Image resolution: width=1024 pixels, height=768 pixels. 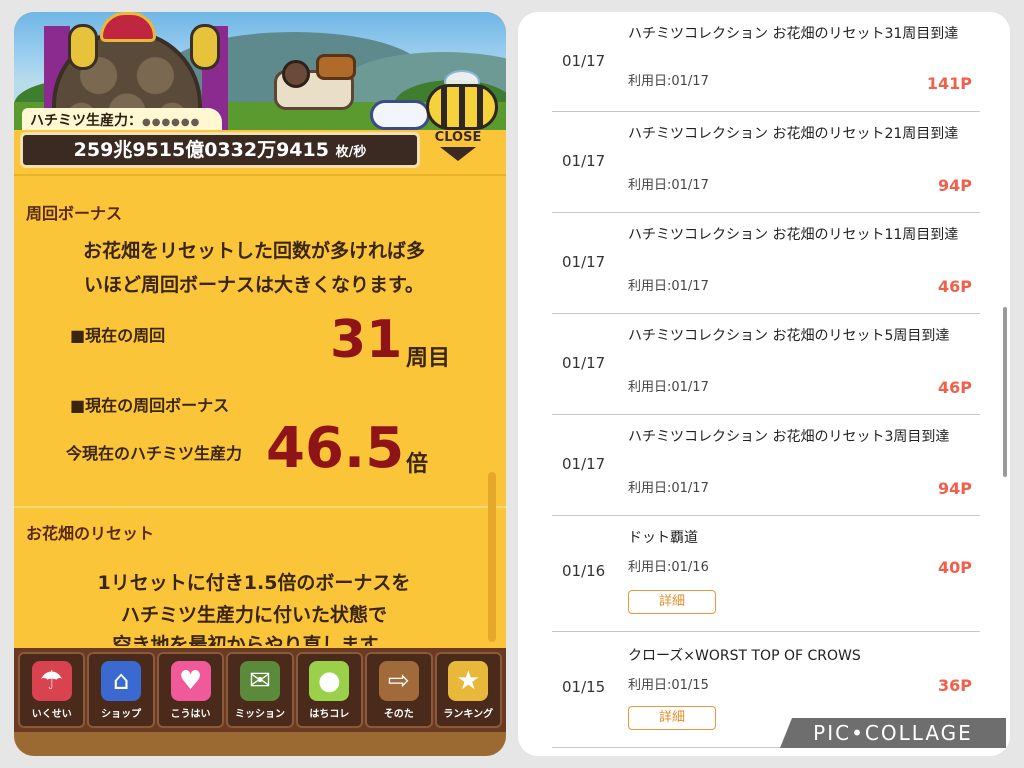 I want to click on reset-title: お花畑のリセット, so click(x=90, y=533).